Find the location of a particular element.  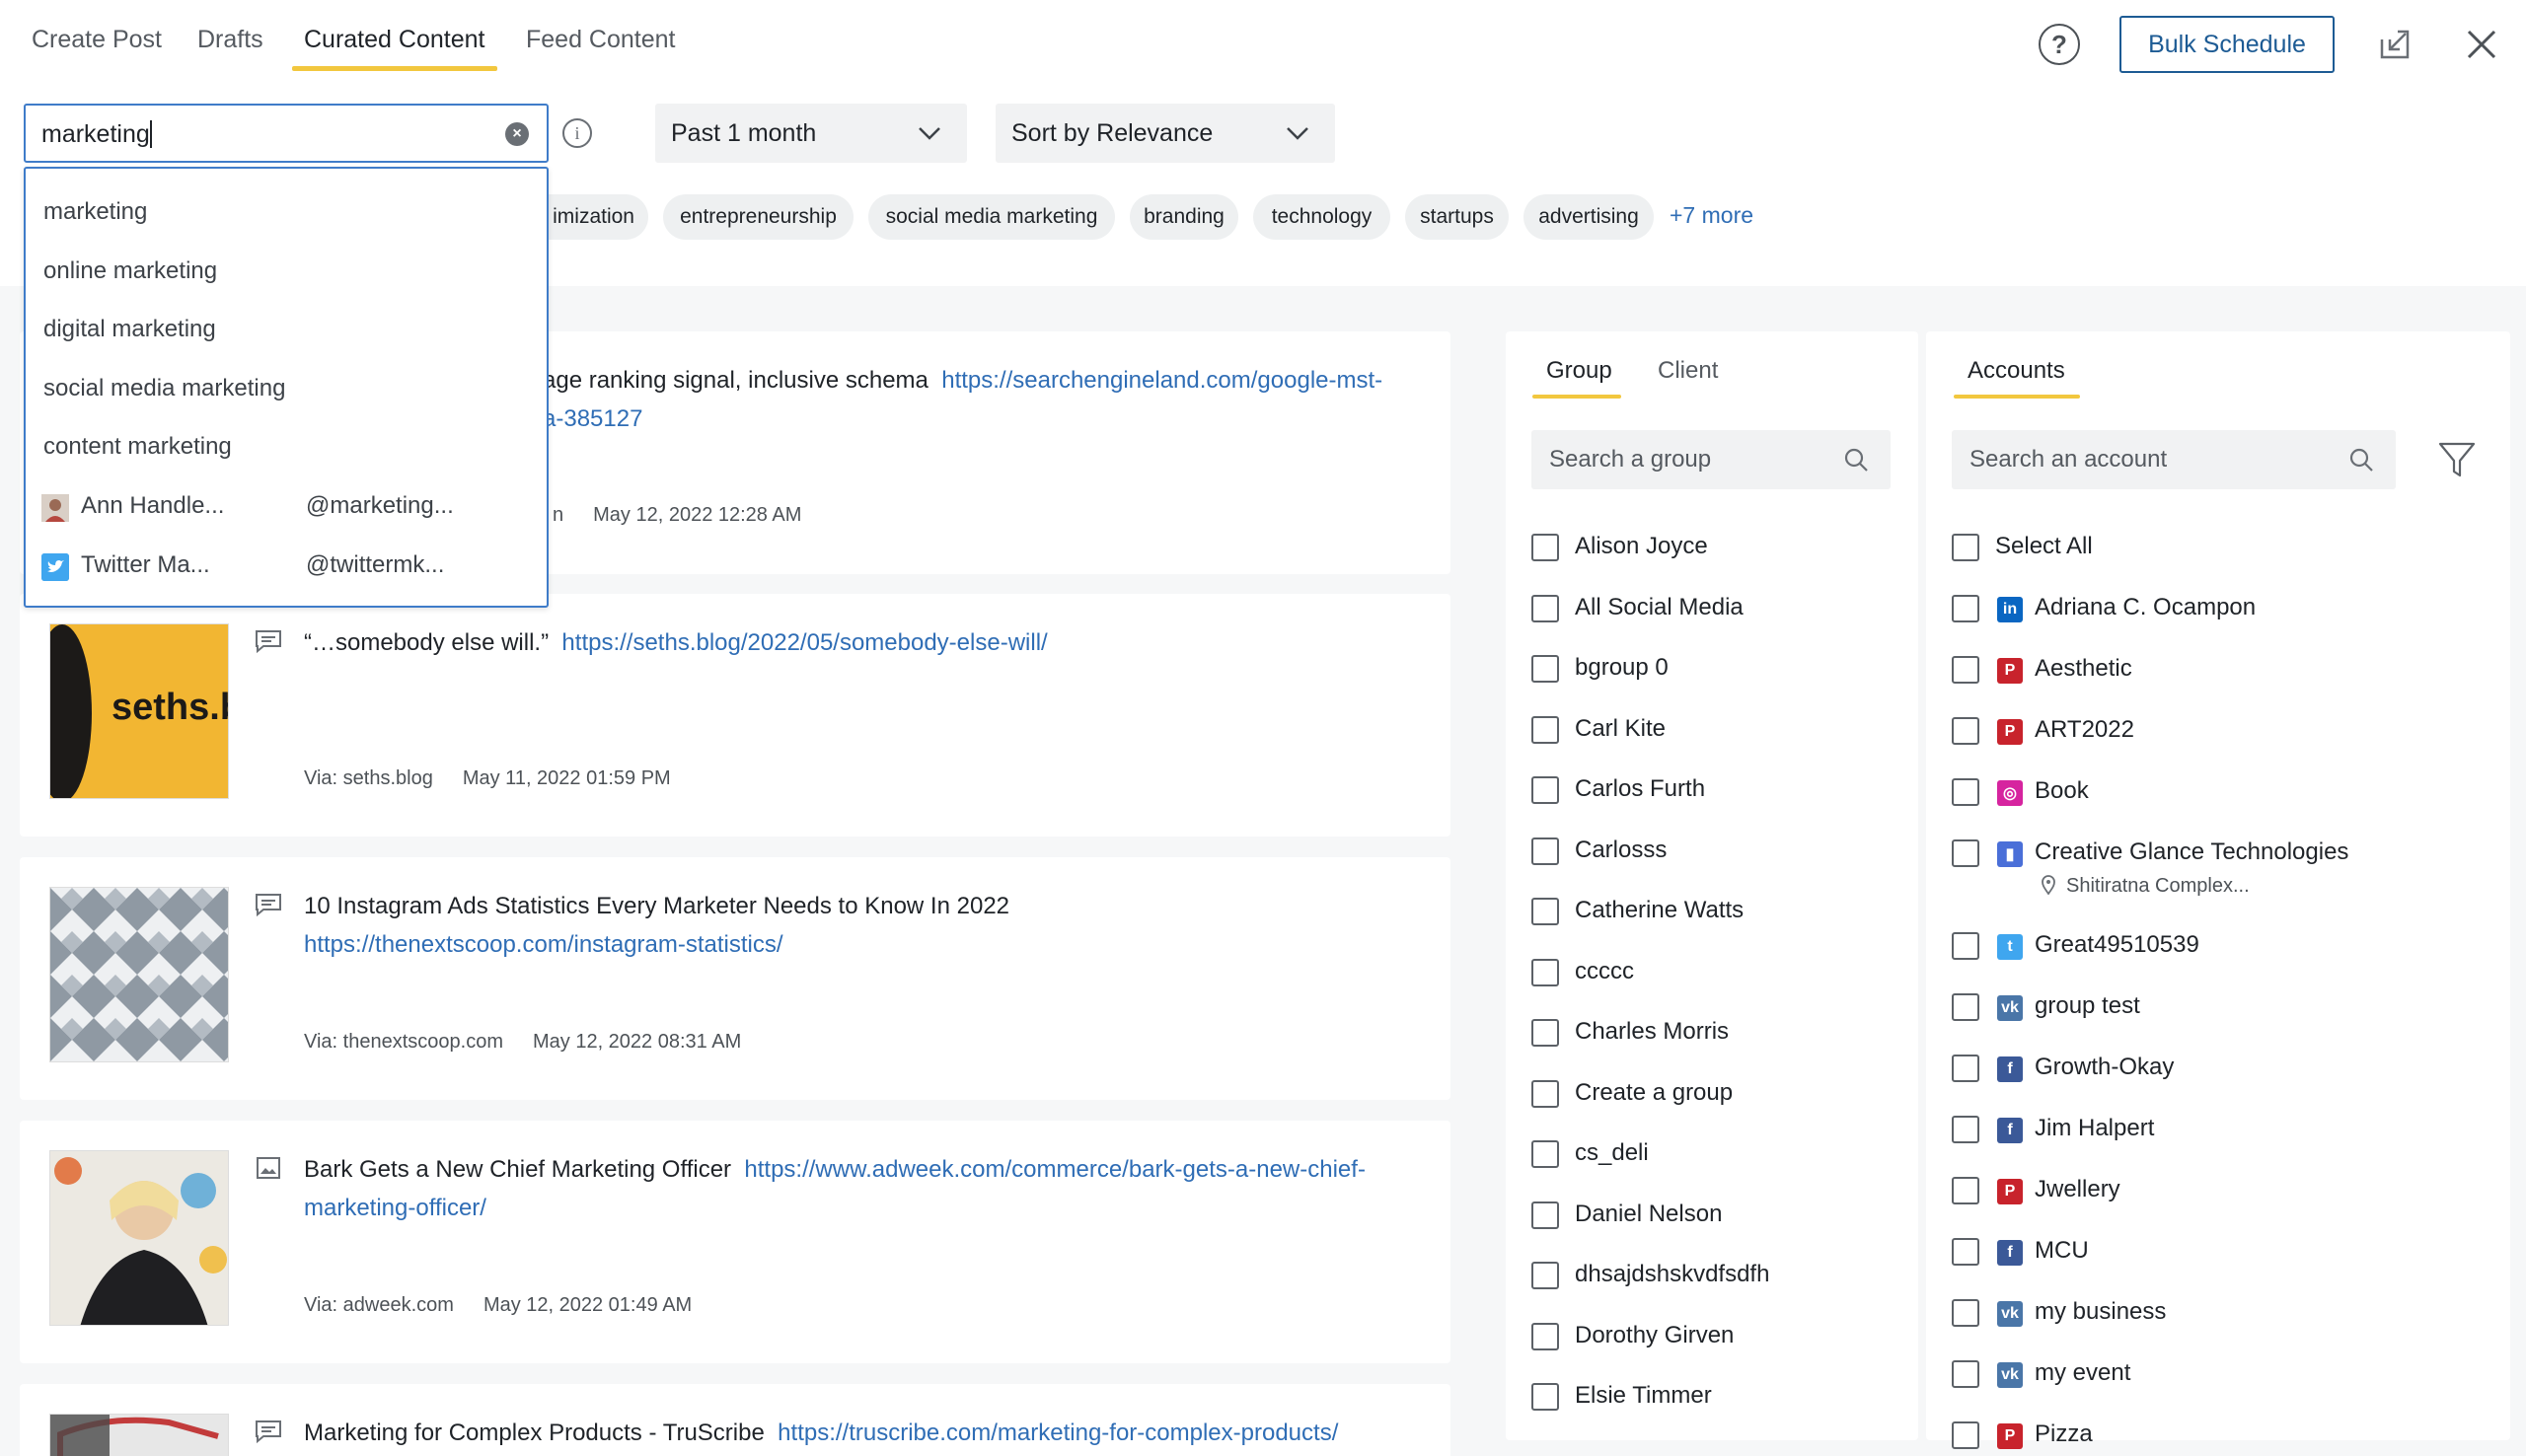

group-row: Charles Morris is located at coordinates (1709, 1033).